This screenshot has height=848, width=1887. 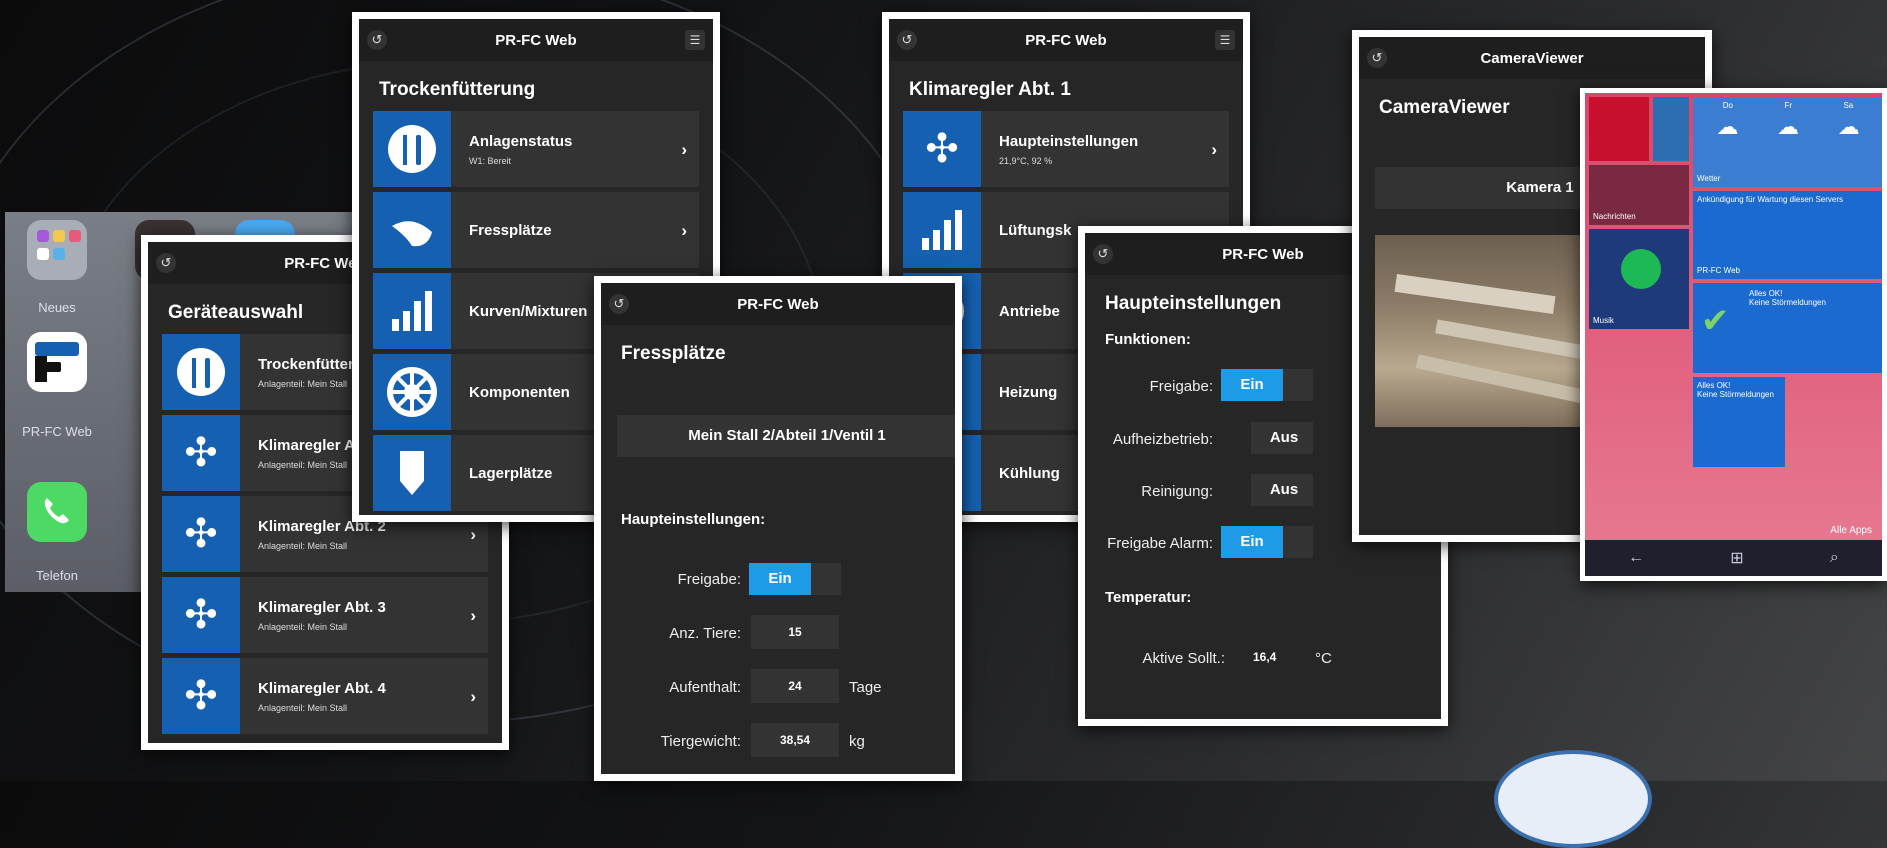 What do you see at coordinates (700, 741) in the screenshot?
I see `gewicht-label: Tiergewicht:` at bounding box center [700, 741].